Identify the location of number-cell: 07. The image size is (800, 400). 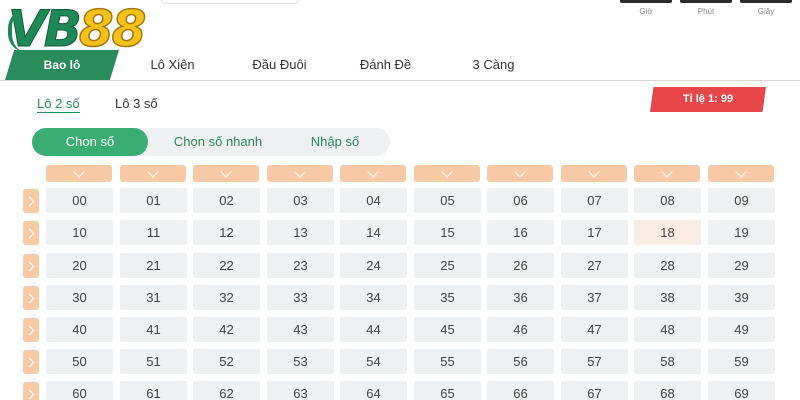
(594, 200).